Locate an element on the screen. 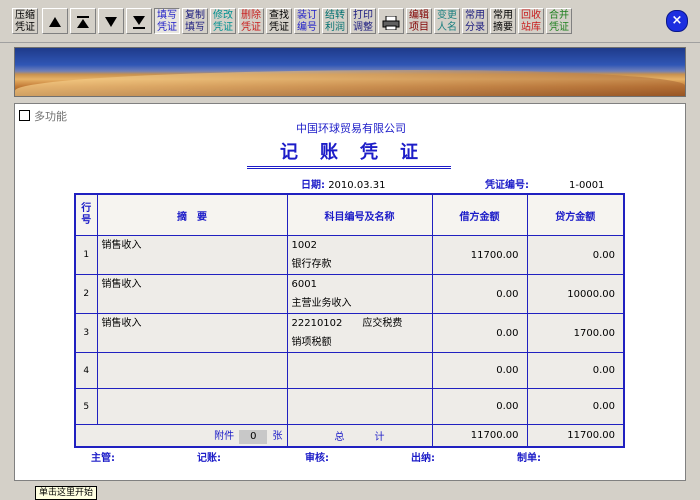 The height and width of the screenshot is (500, 700). credit-cell: 1700.00 is located at coordinates (575, 333).